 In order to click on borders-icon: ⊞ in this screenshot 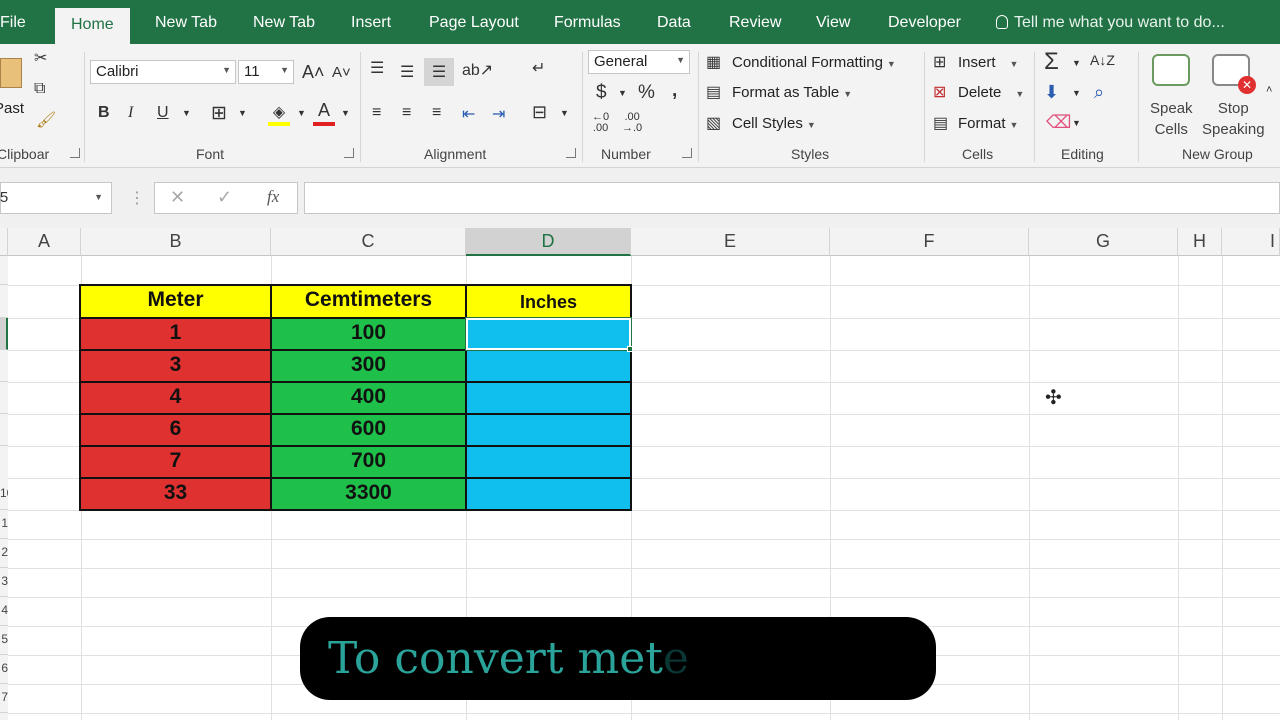, I will do `click(219, 113)`.